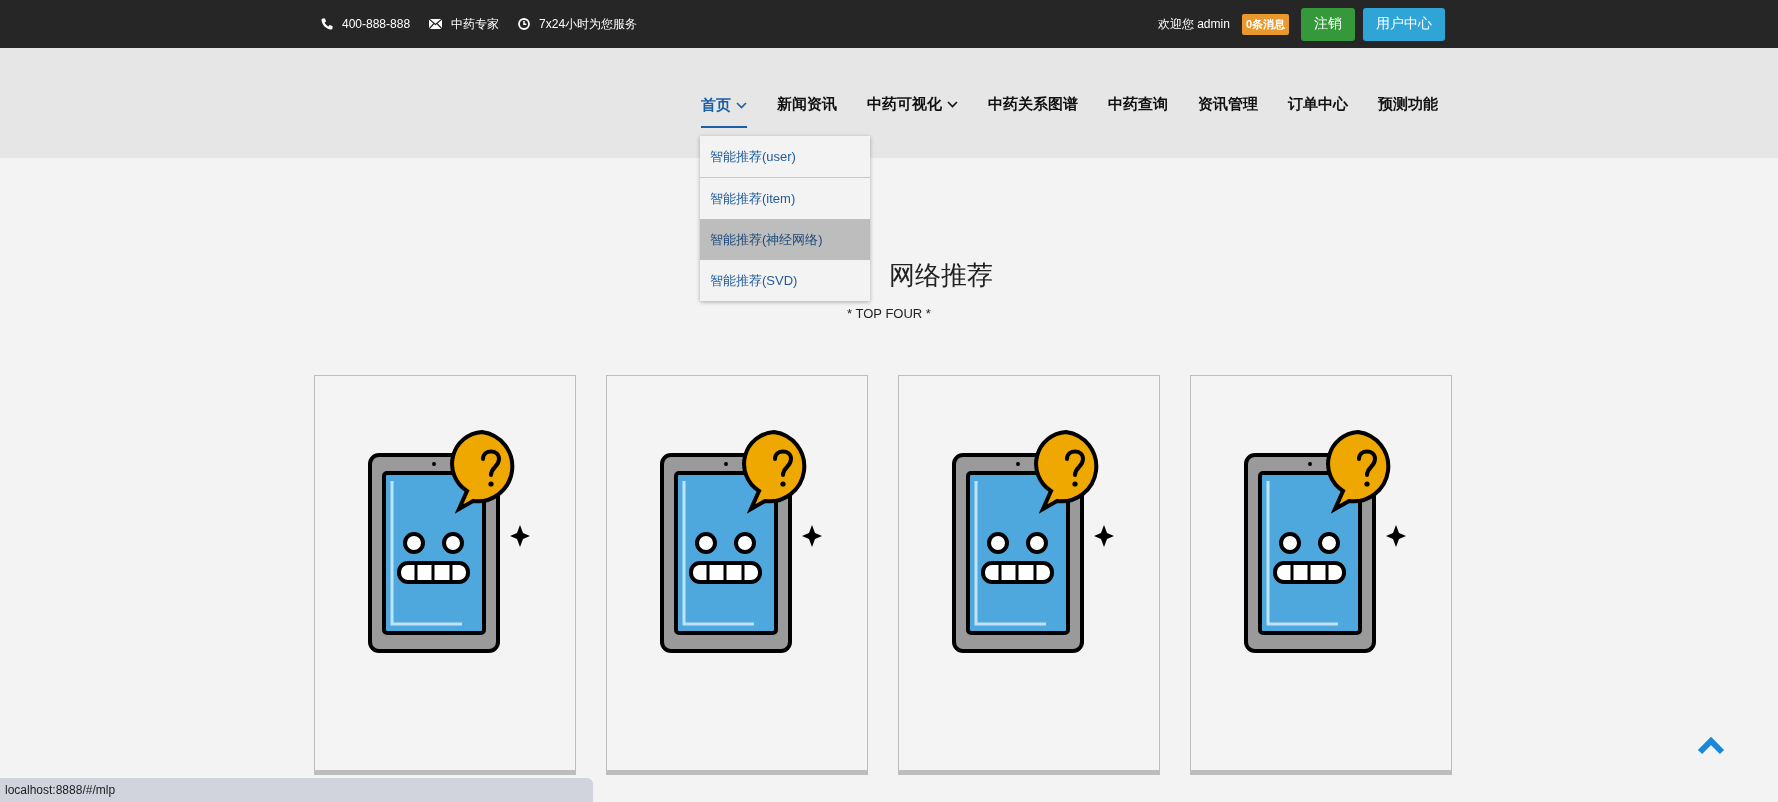  What do you see at coordinates (436, 24) in the screenshot?
I see `mail-icon` at bounding box center [436, 24].